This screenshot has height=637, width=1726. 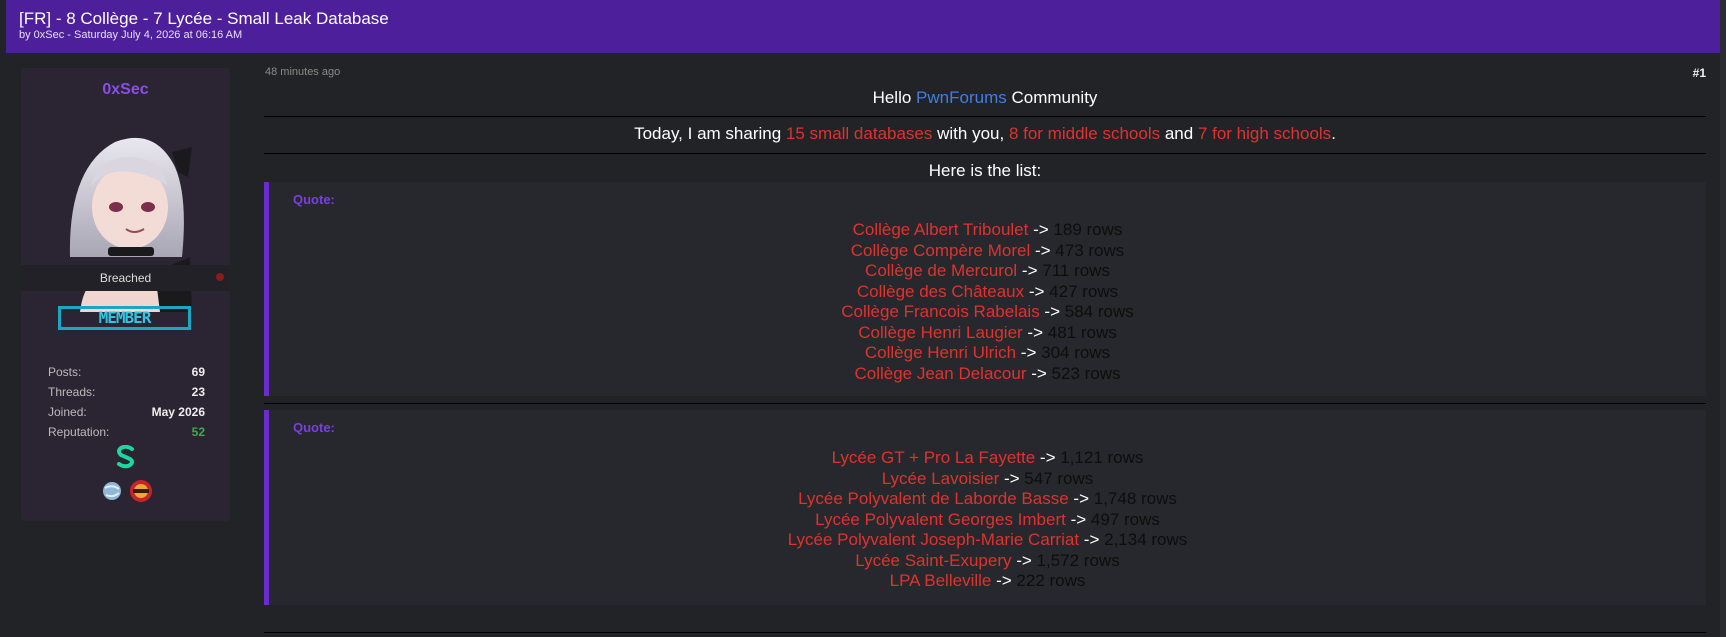 What do you see at coordinates (941, 270) in the screenshot?
I see `school-name: Collège de Mercurol` at bounding box center [941, 270].